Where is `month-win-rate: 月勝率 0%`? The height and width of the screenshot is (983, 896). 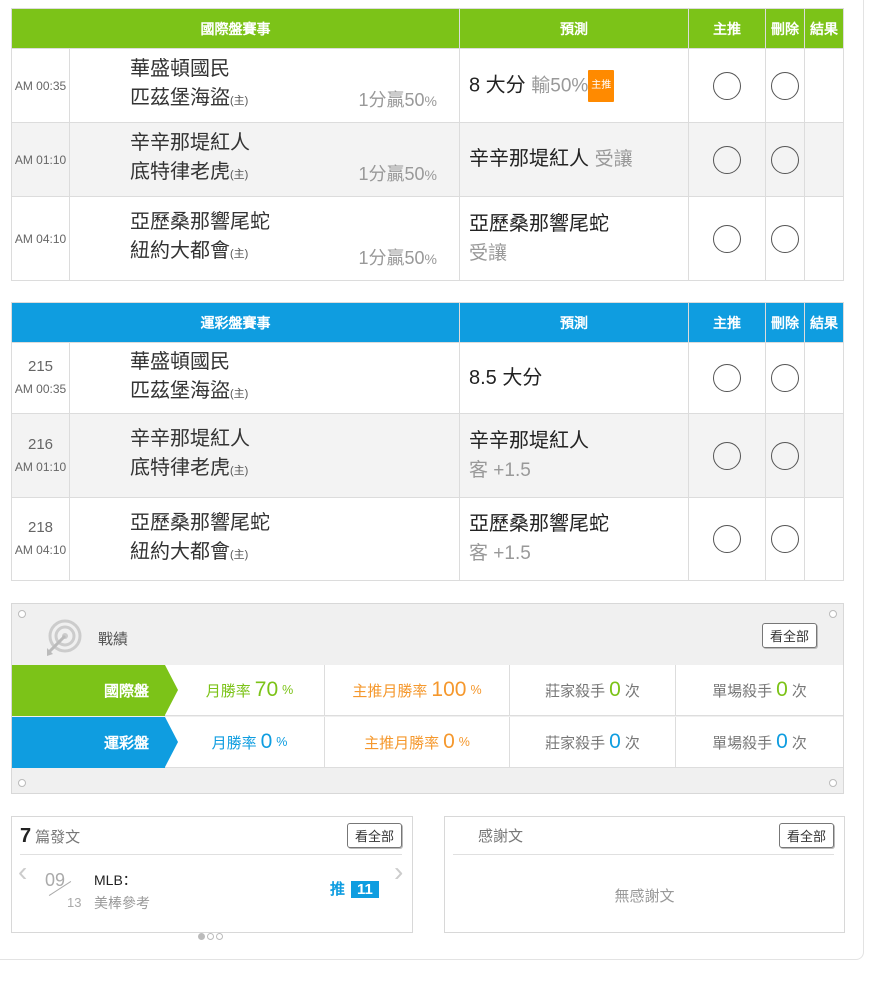
month-win-rate: 月勝率 0% is located at coordinates (245, 742).